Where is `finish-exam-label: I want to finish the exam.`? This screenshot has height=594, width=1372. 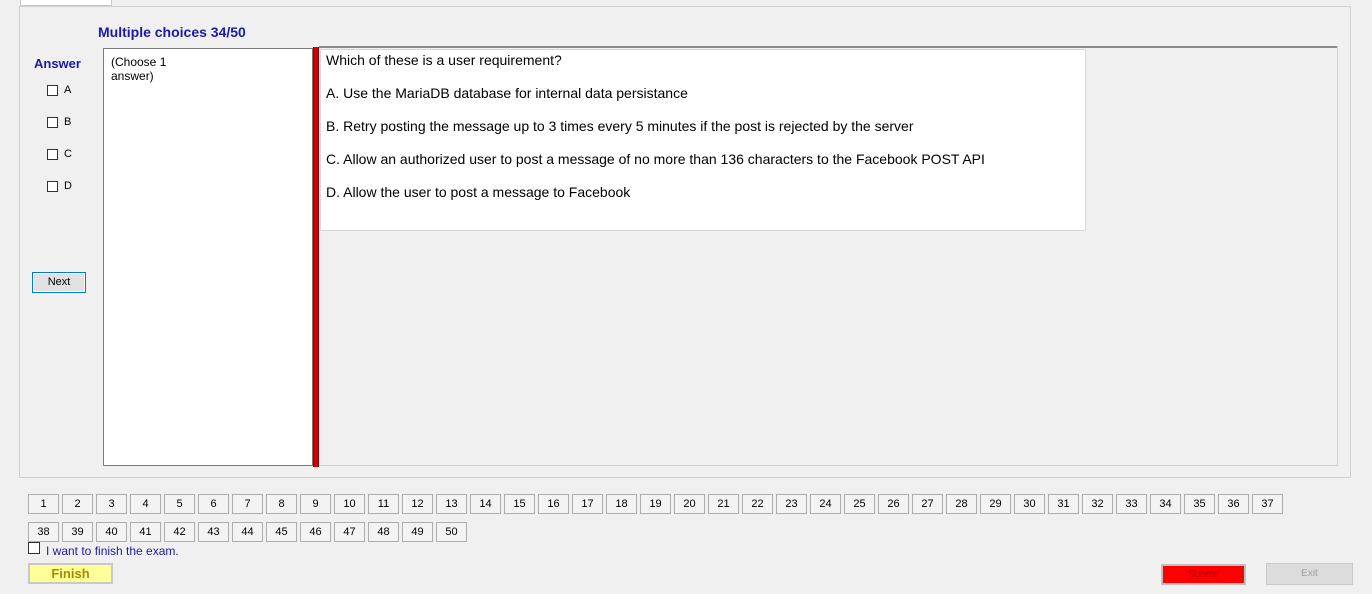
finish-exam-label: I want to finish the exam. is located at coordinates (112, 551).